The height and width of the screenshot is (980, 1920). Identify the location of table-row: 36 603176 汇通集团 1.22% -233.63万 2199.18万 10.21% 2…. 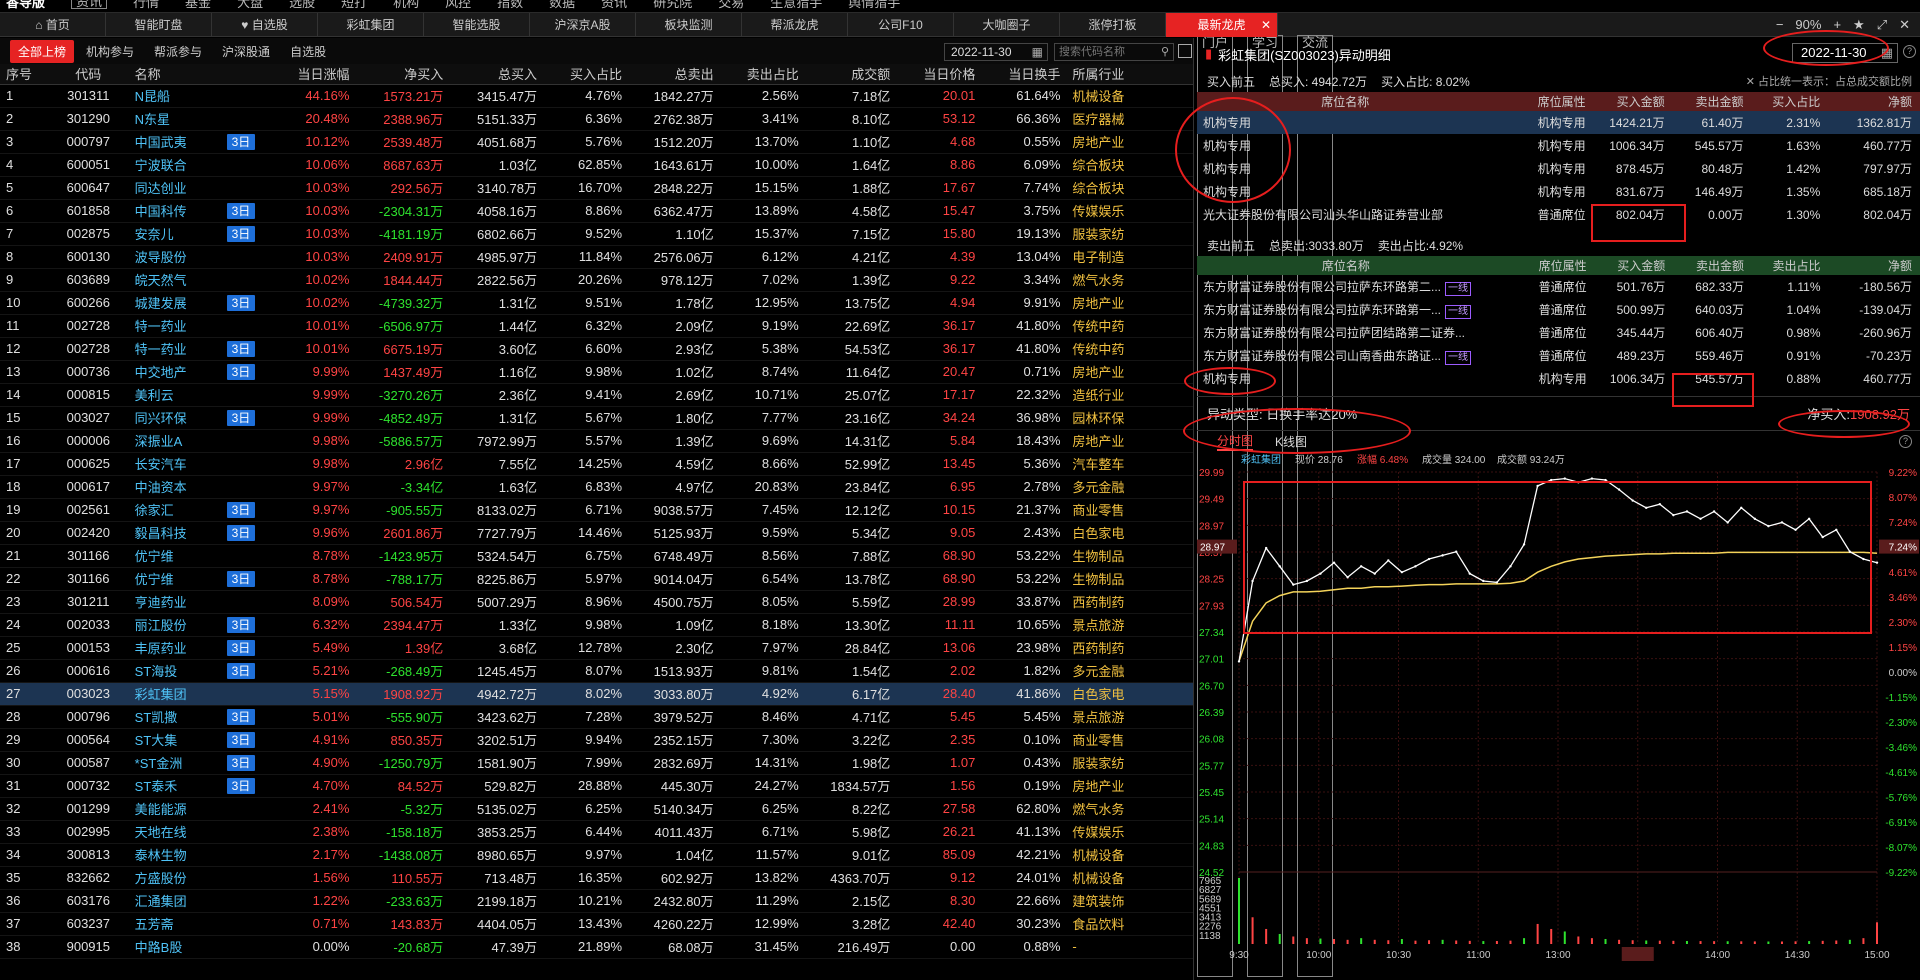
(596, 901).